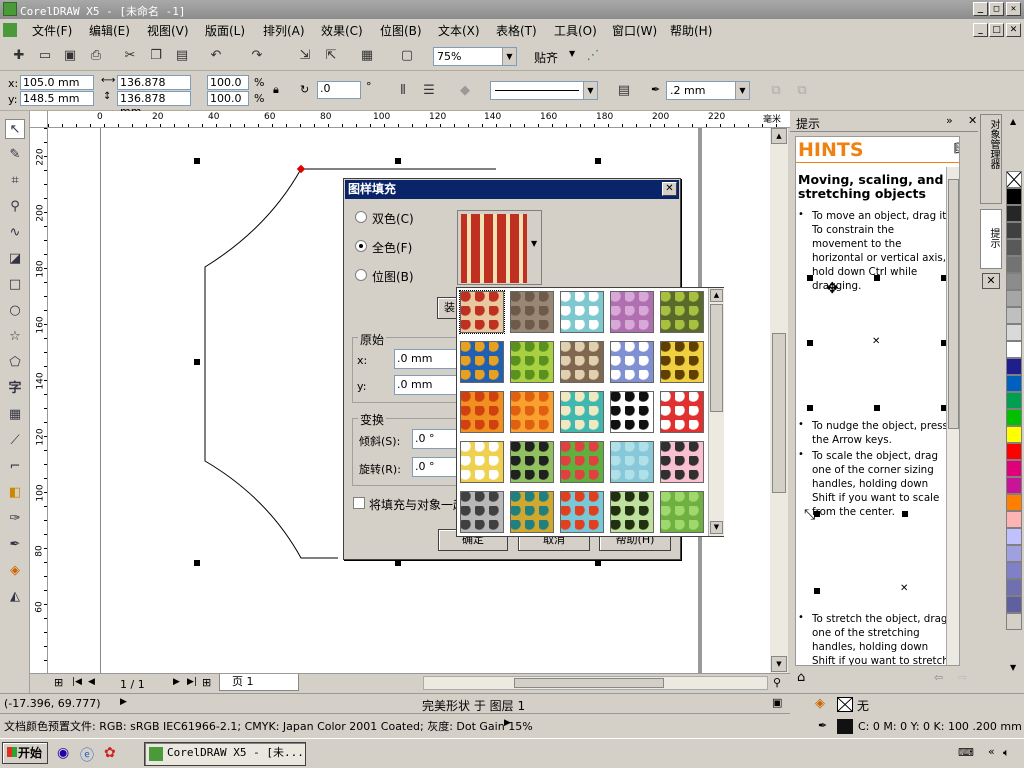 This screenshot has width=1024, height=768. I want to click on menu-edit: 编辑(E), so click(109, 30).